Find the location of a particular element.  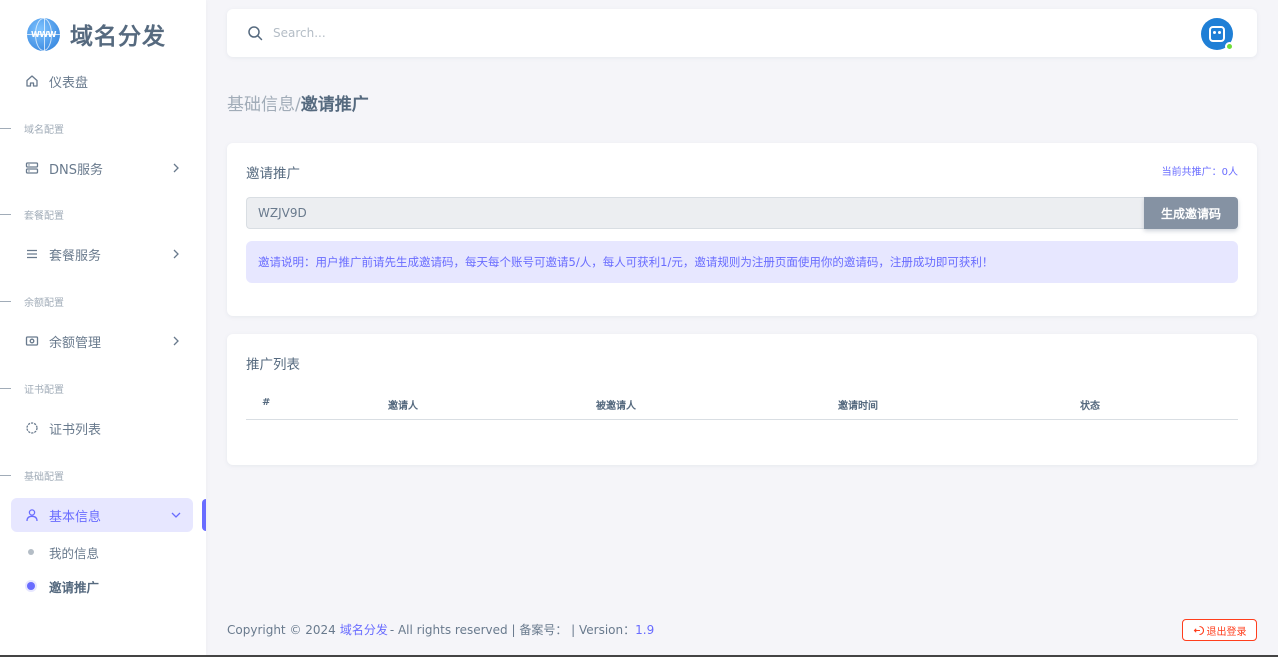

sidebar-item-label: 基本信息 is located at coordinates (75, 517).